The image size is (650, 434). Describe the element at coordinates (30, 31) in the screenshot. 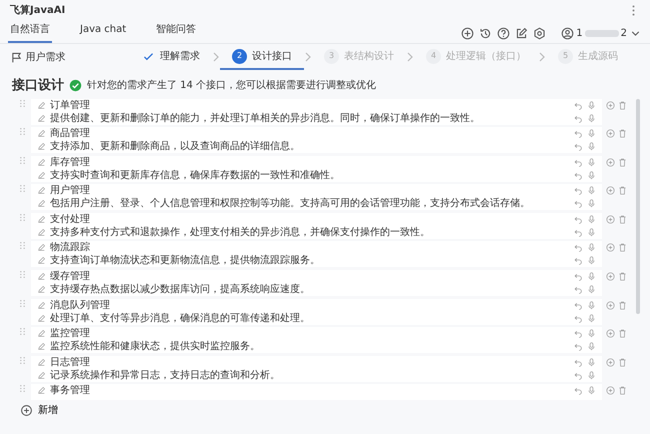

I see `tab: 自然语言` at that location.